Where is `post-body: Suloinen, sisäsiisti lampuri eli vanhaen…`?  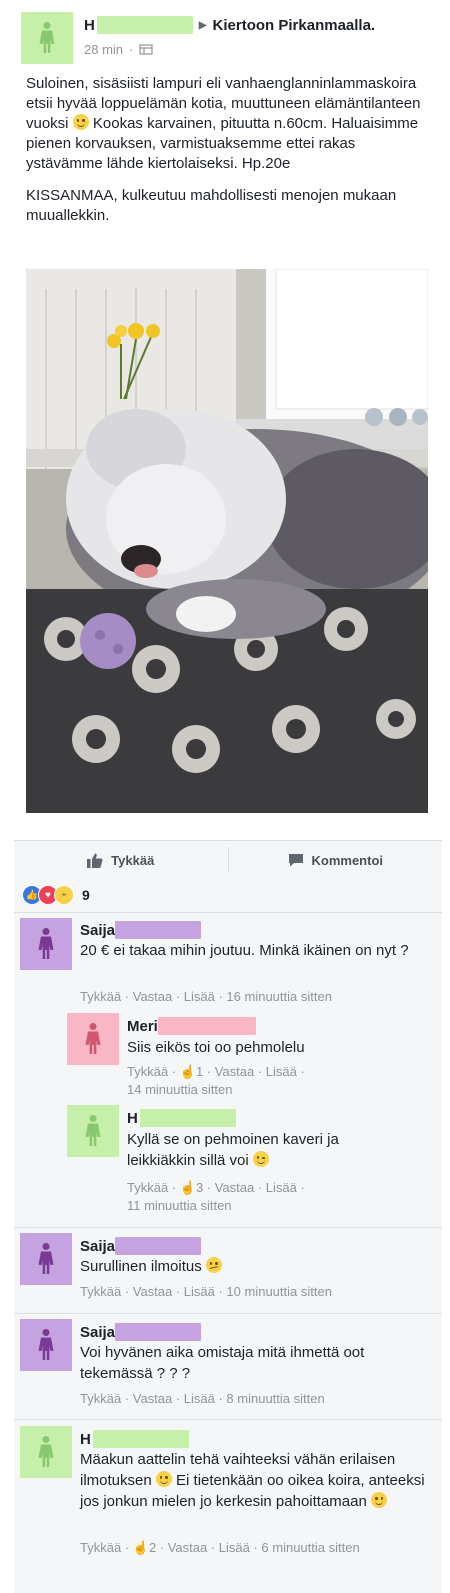
post-body: Suloinen, sisäsiisti lampuri eli vanhaen… is located at coordinates (231, 156).